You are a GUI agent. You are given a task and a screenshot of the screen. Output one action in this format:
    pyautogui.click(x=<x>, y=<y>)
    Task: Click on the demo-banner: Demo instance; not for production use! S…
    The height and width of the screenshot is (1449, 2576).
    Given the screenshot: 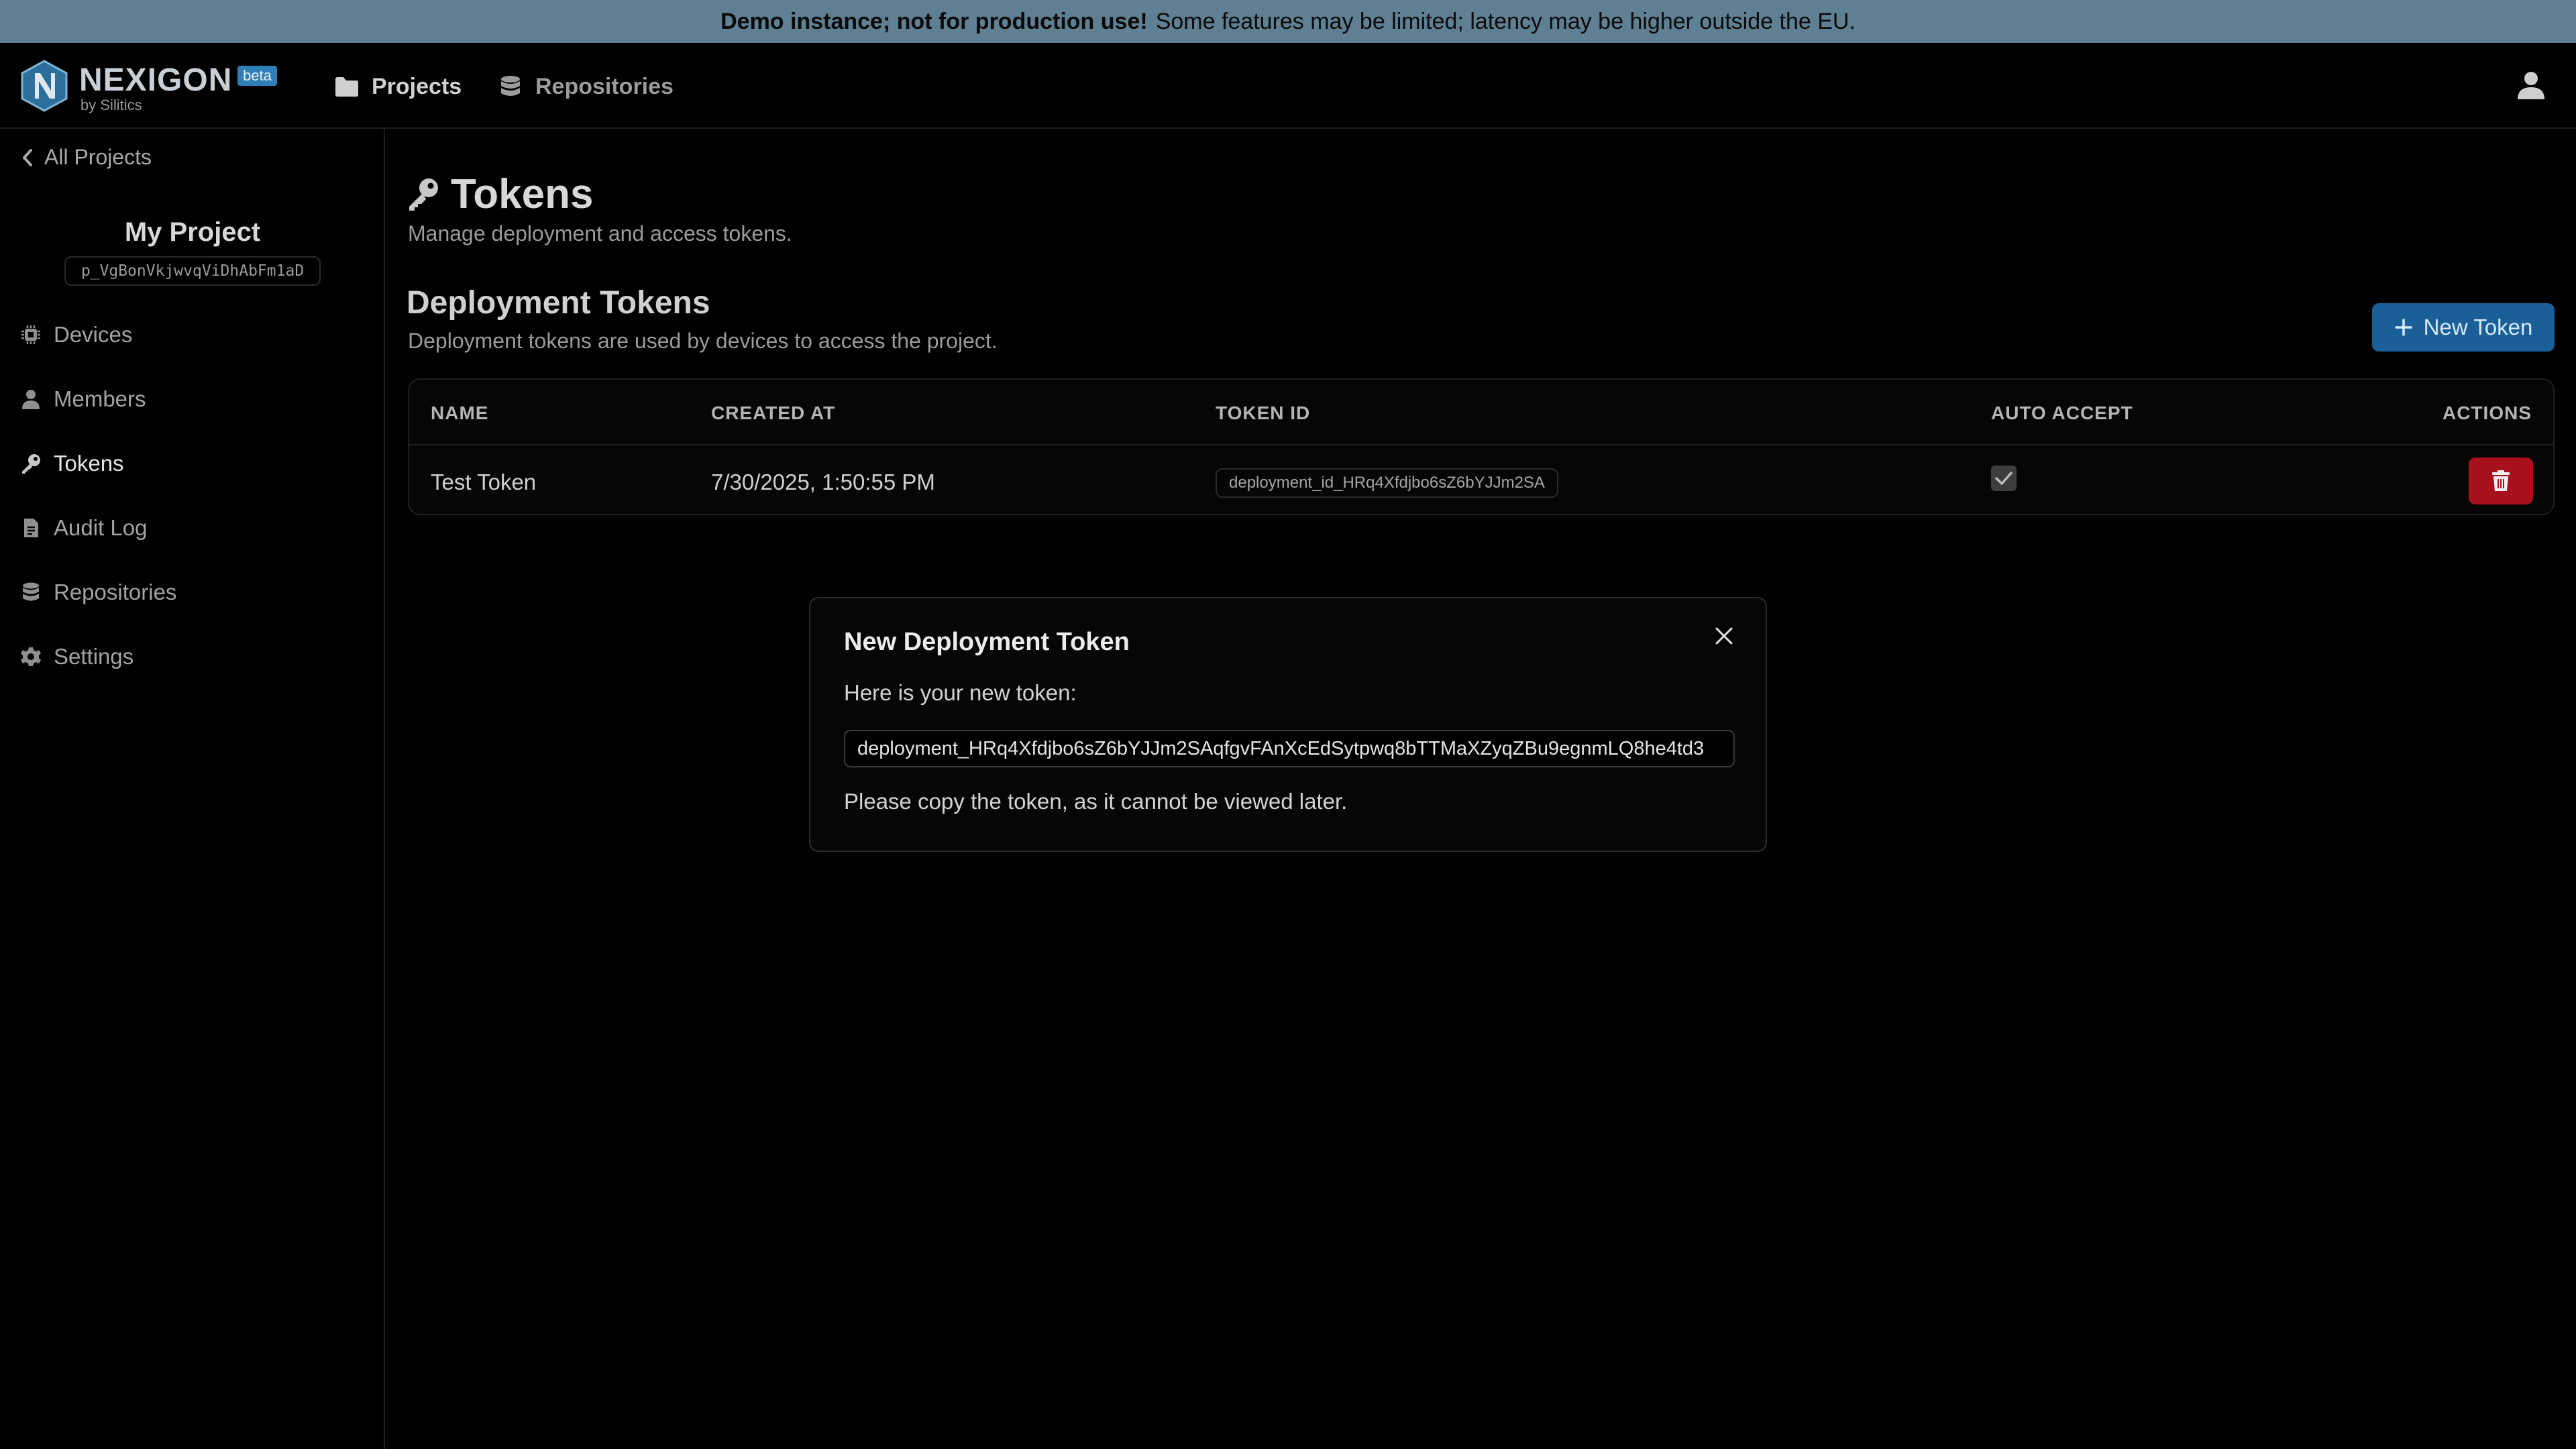 What is the action you would take?
    pyautogui.click(x=1288, y=21)
    